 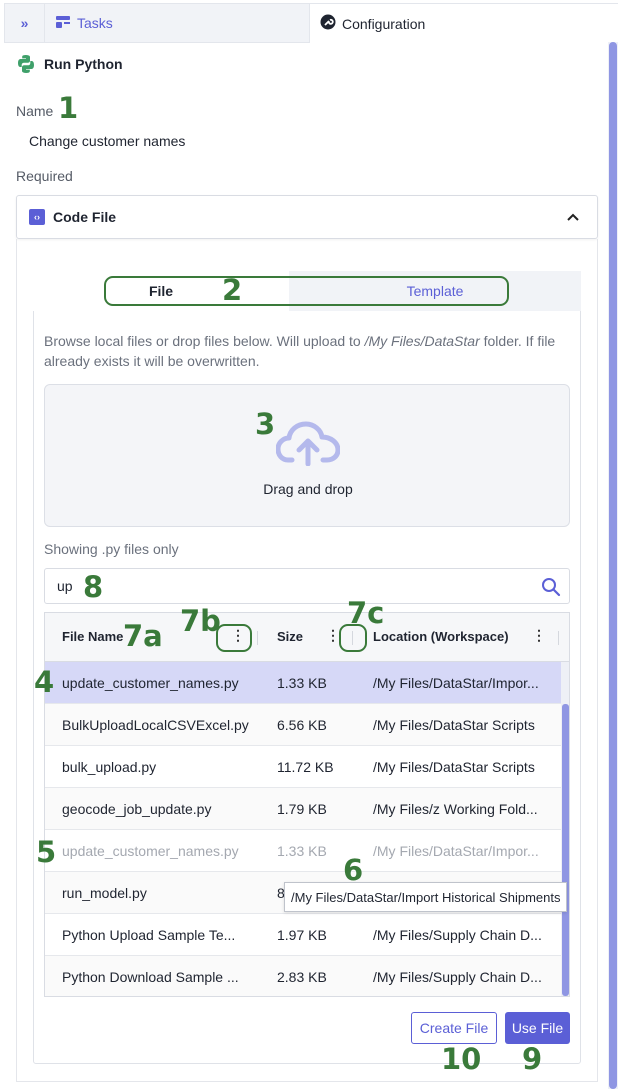 What do you see at coordinates (532, 1059) in the screenshot?
I see `callout-9: 9` at bounding box center [532, 1059].